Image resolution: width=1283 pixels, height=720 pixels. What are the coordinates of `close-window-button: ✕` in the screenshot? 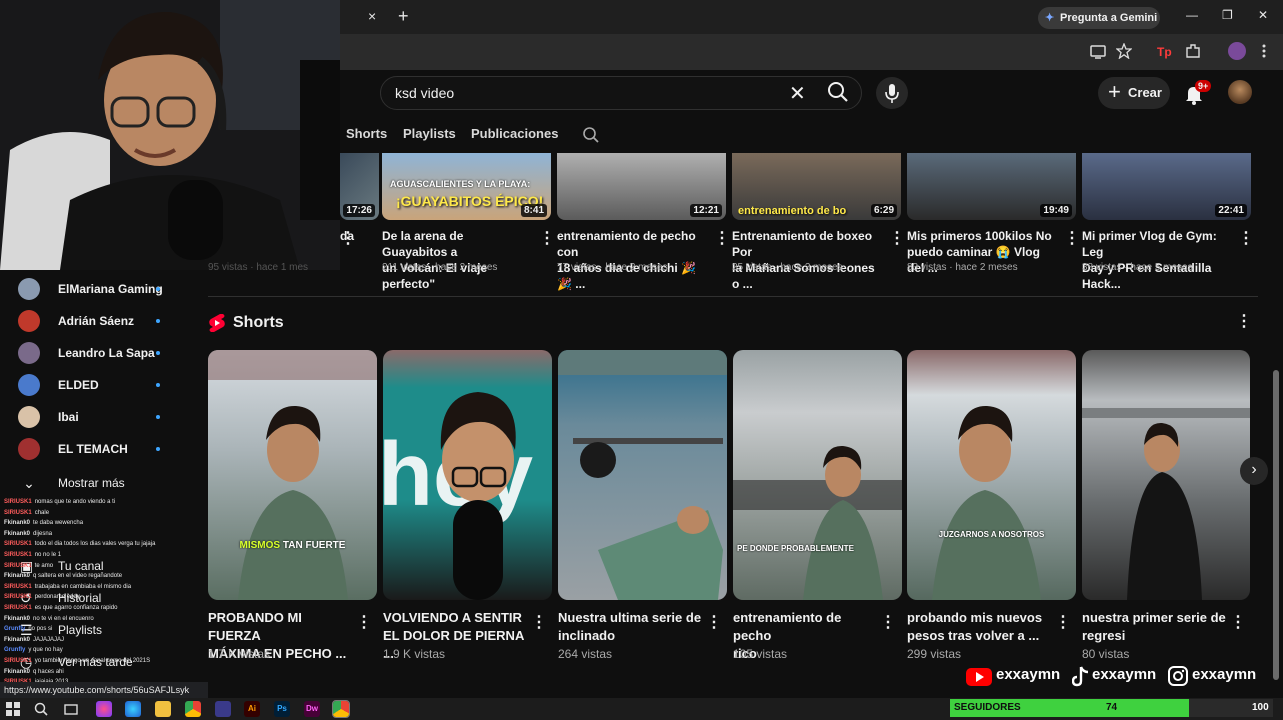 It's located at (1263, 15).